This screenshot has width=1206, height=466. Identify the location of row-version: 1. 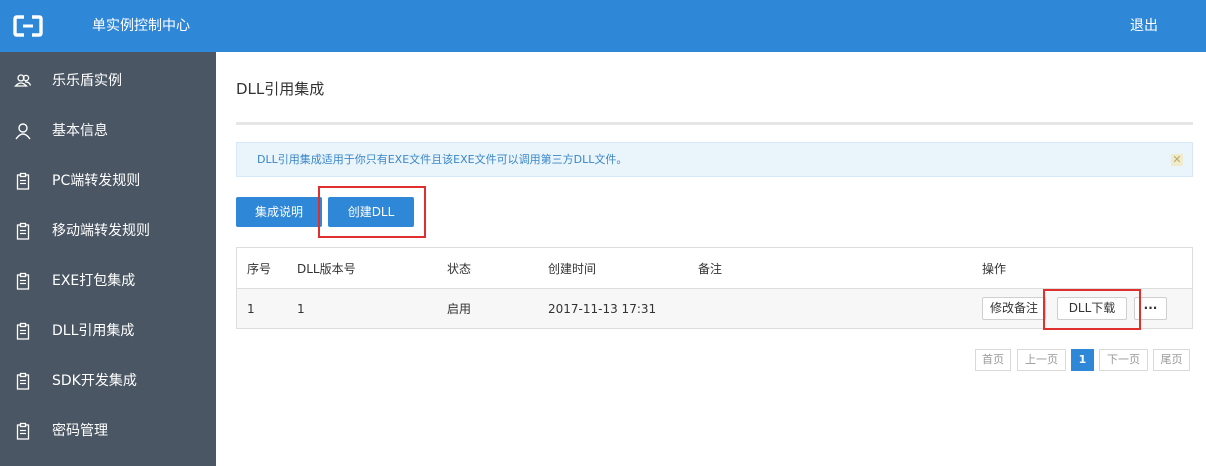
(301, 309).